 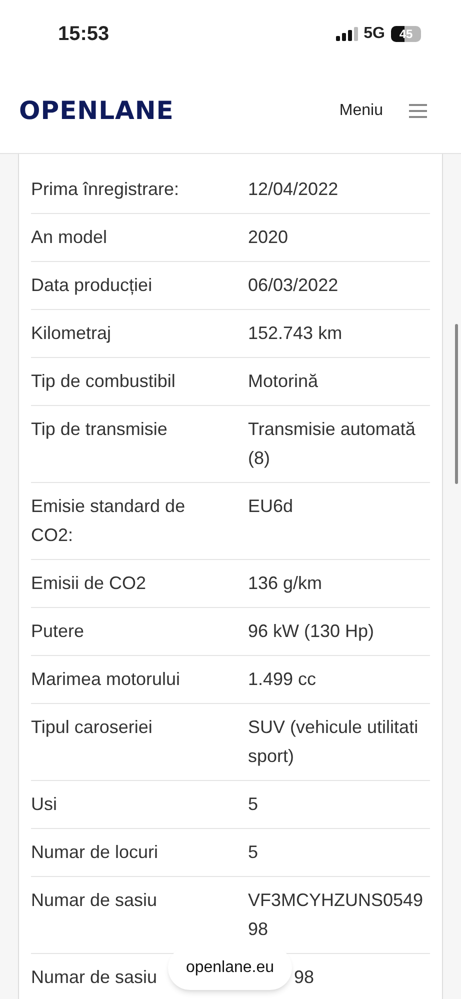 What do you see at coordinates (294, 285) in the screenshot?
I see `spec-value: 06/03/2022` at bounding box center [294, 285].